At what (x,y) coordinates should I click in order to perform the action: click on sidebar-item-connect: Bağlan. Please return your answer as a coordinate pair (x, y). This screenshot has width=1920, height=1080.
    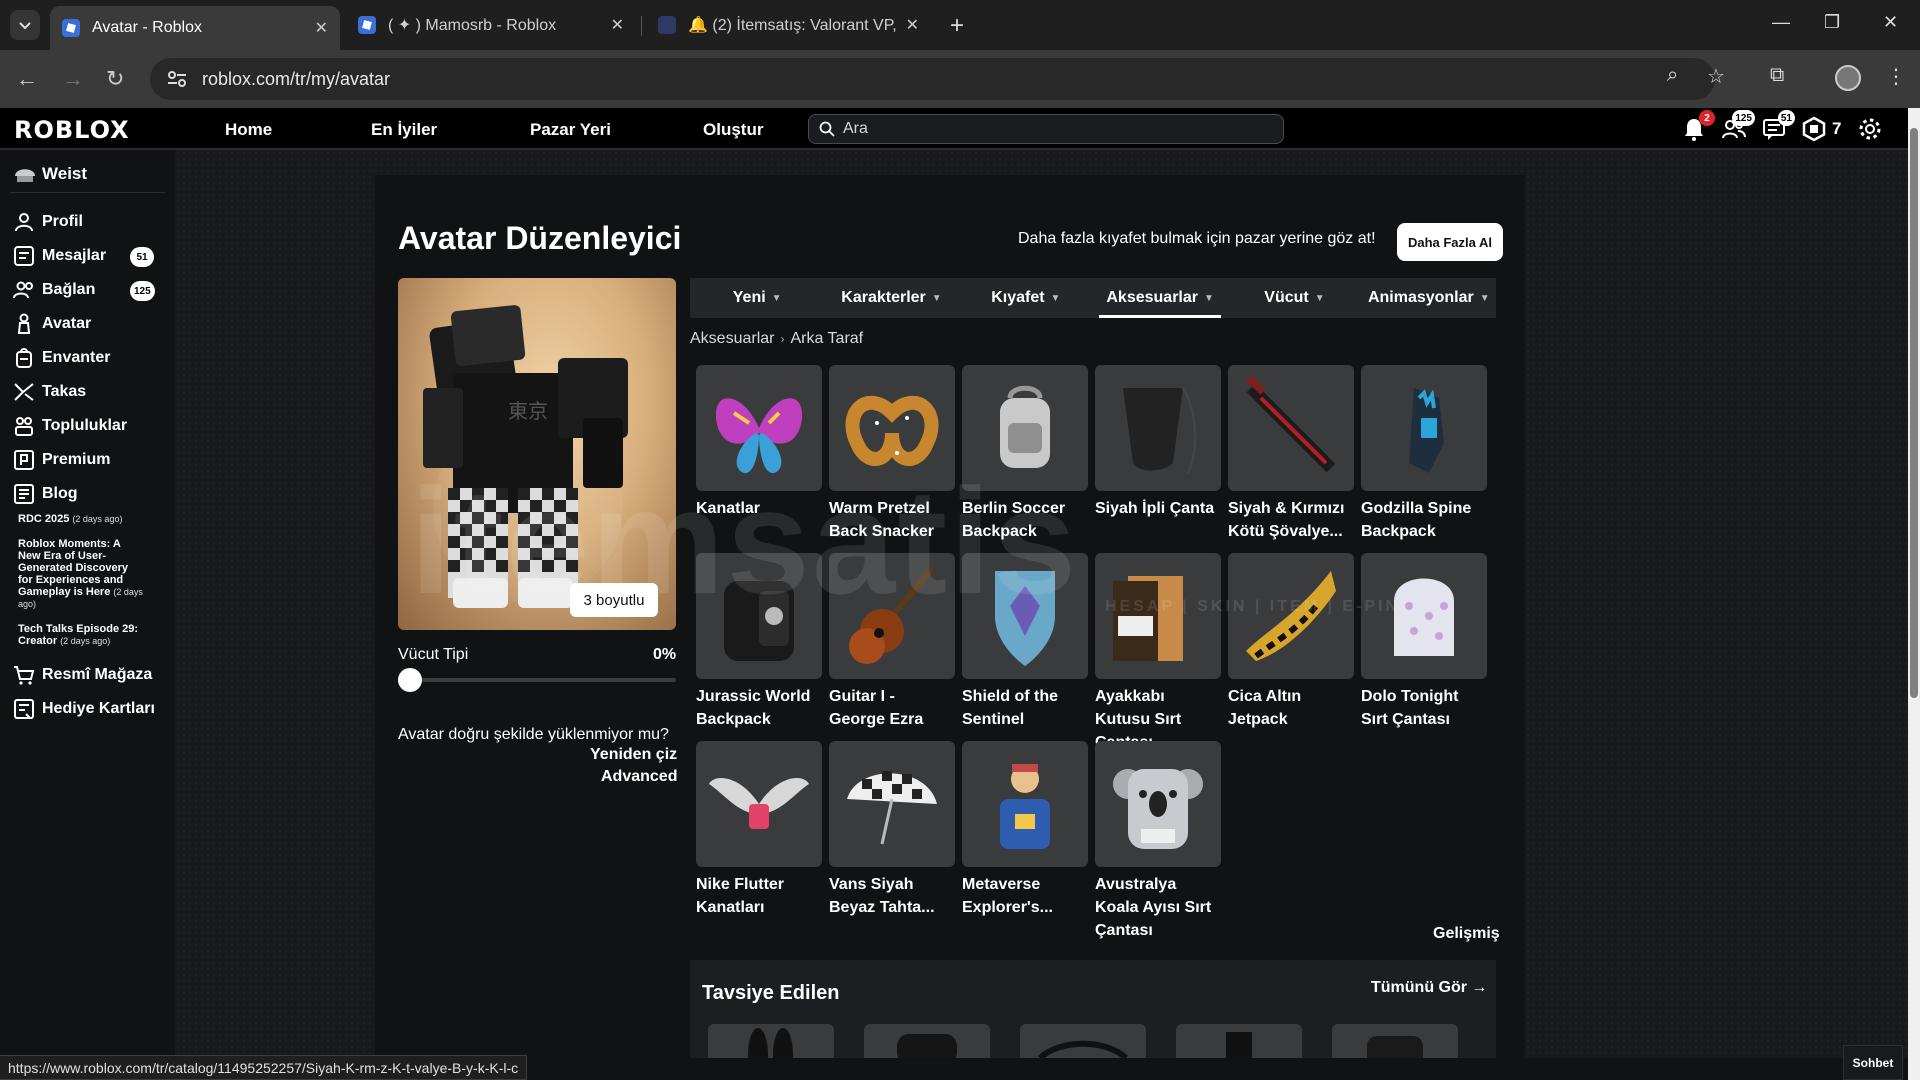
    Looking at the image, I should click on (53, 290).